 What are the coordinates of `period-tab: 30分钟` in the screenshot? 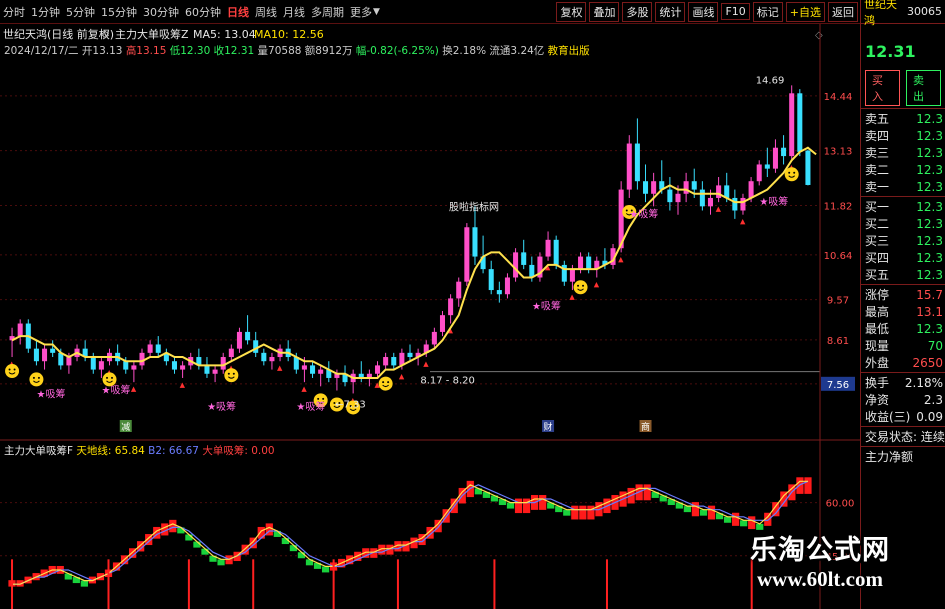 It's located at (161, 12).